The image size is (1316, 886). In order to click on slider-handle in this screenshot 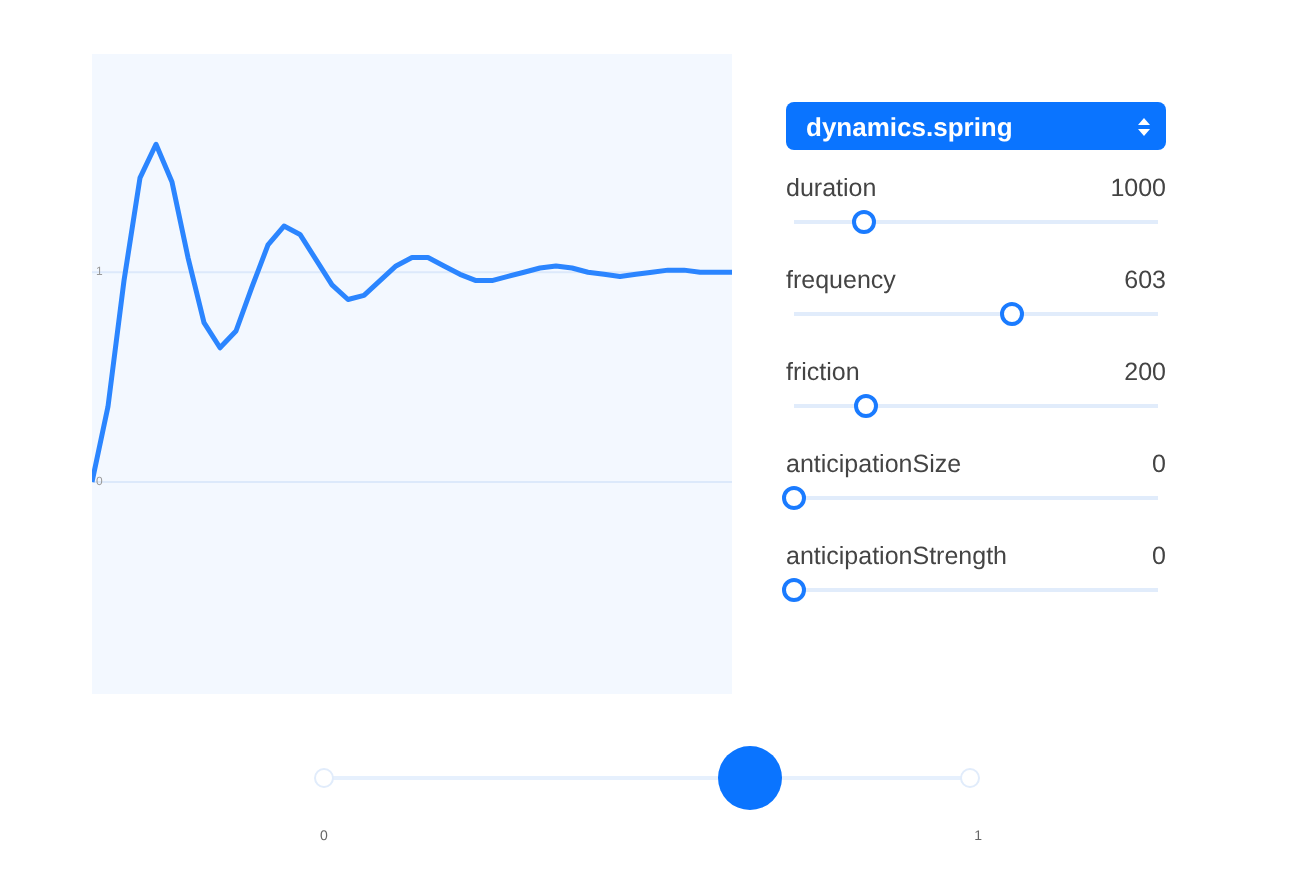, I will do `click(750, 778)`.